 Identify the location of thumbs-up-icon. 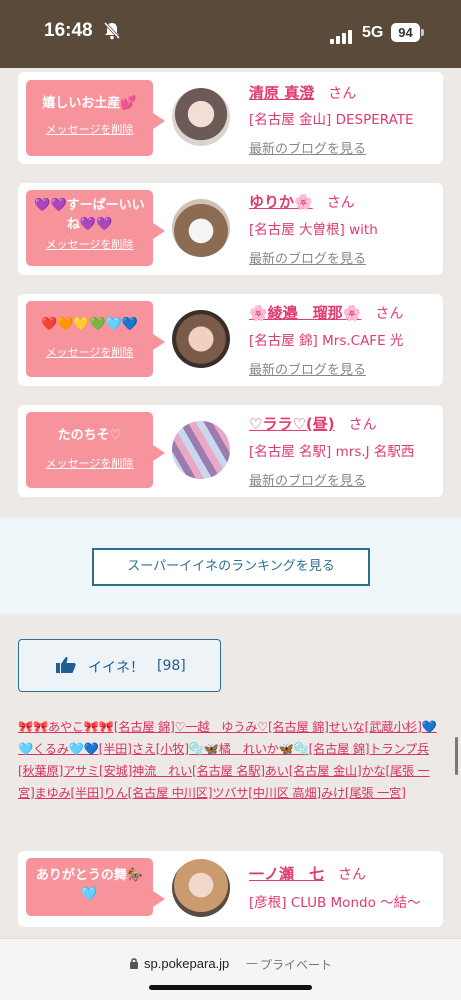
(66, 667).